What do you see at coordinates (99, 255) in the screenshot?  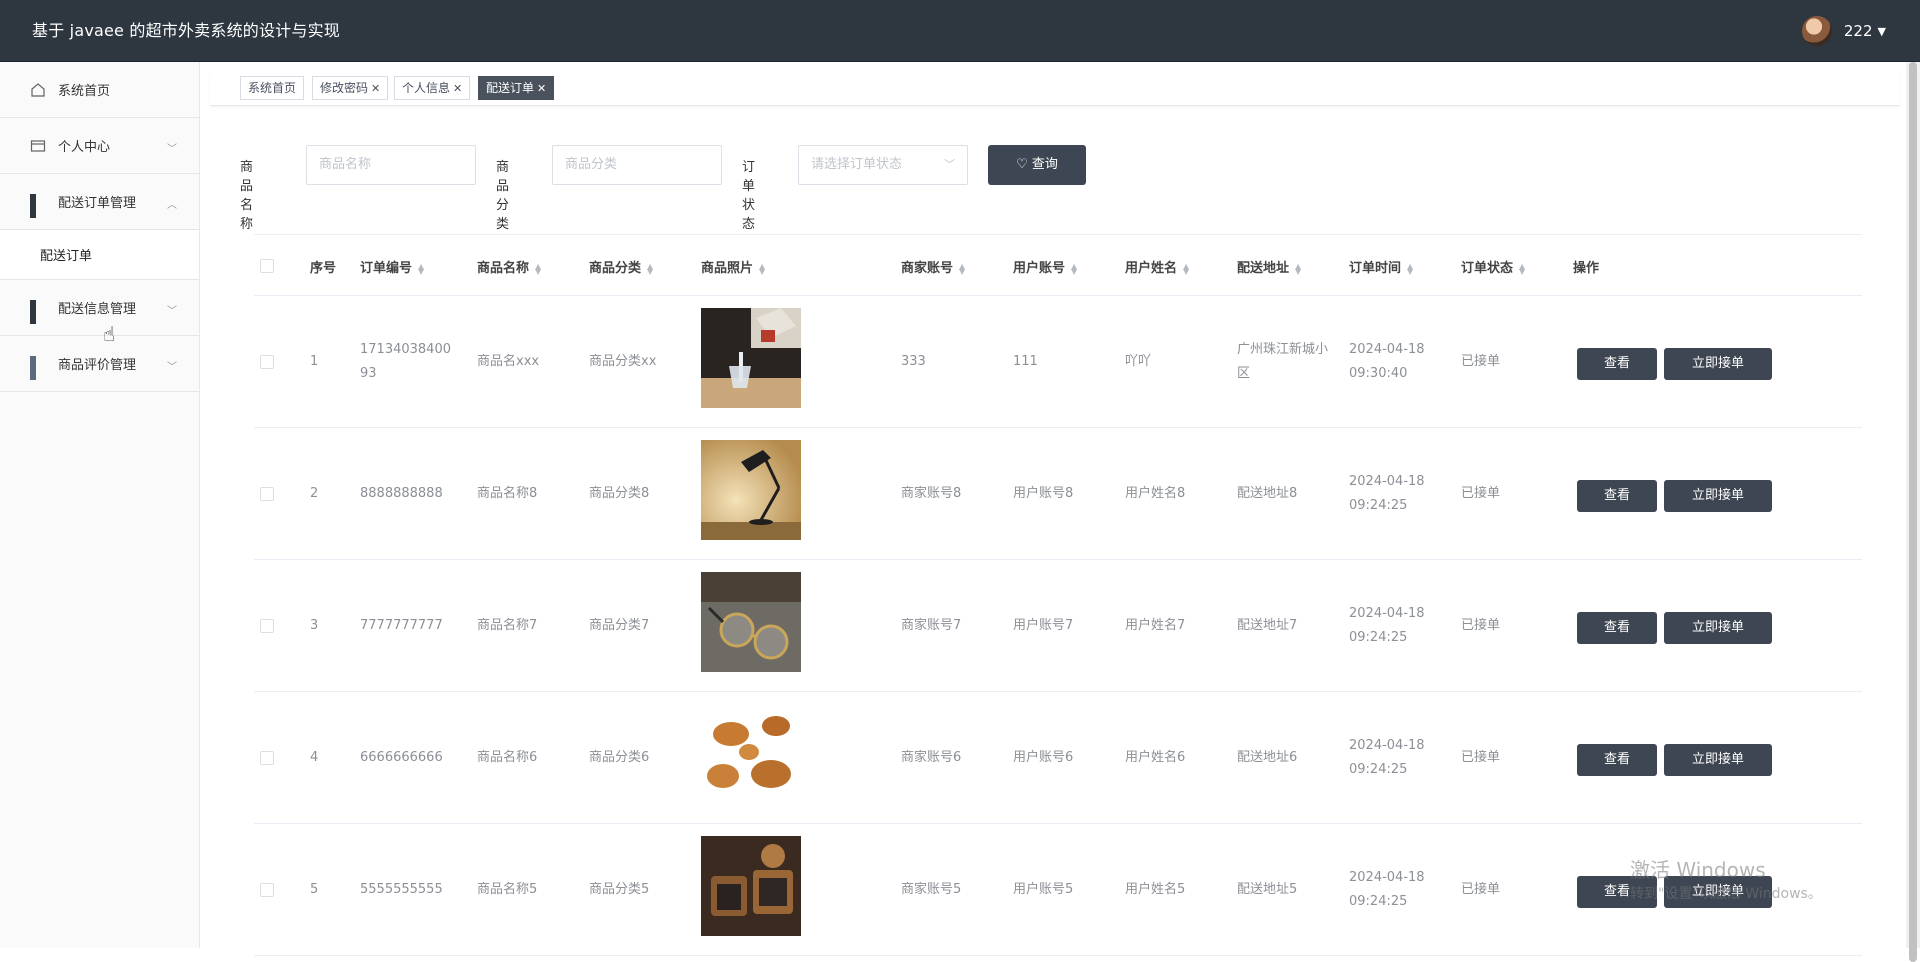 I see `sidebar-subitem-delivery-orders: 配送订单` at bounding box center [99, 255].